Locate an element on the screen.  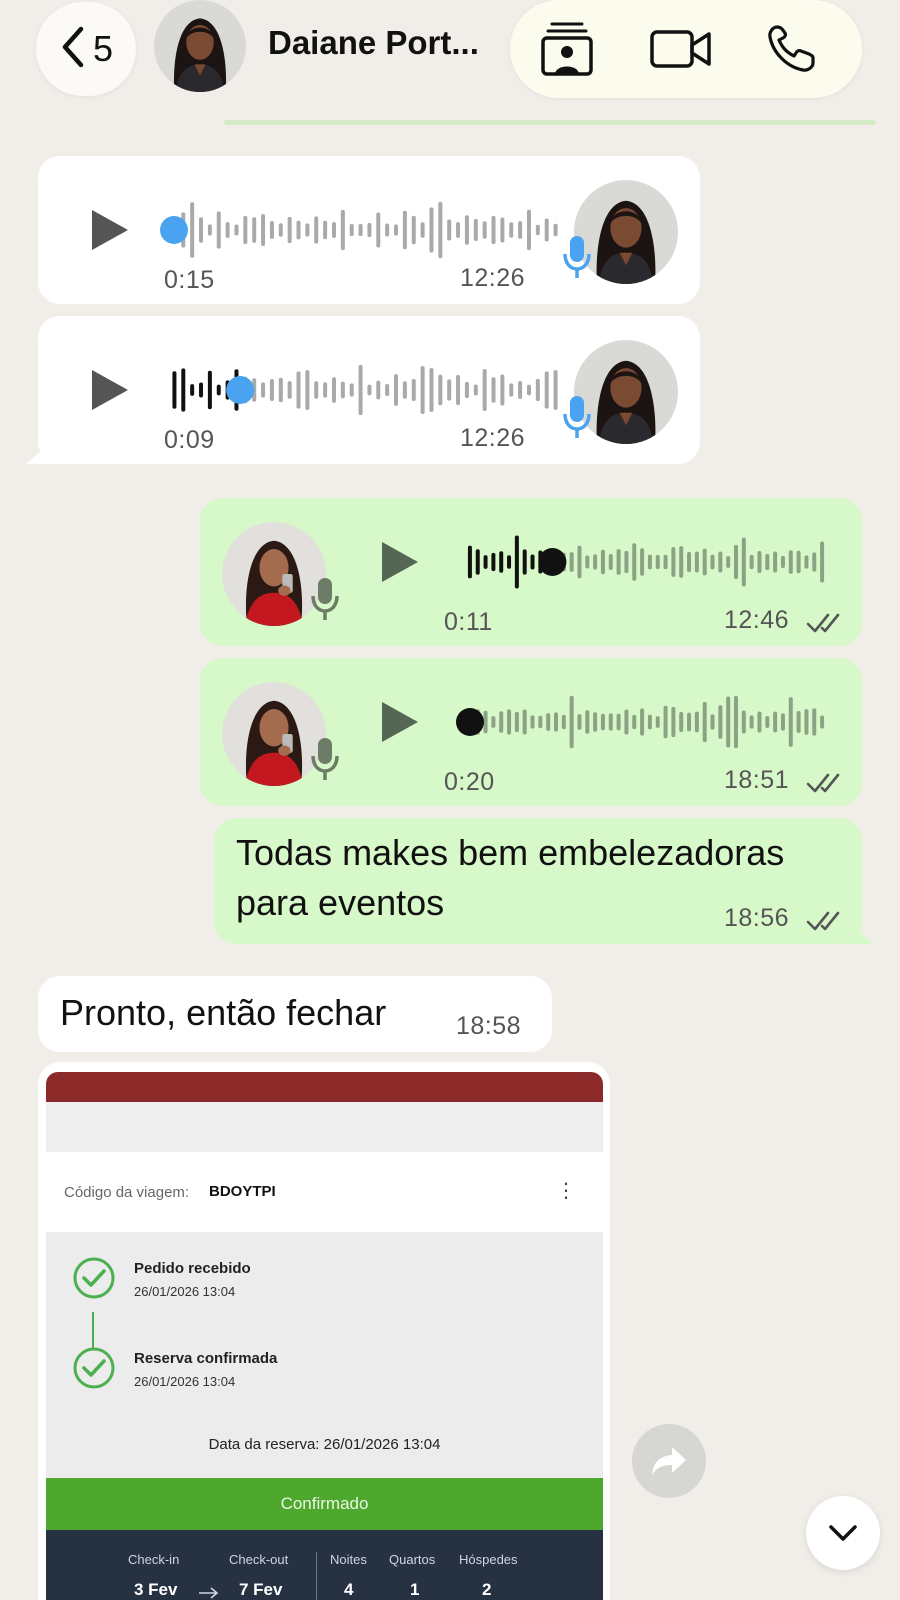
message-time: 12:46 is located at coordinates (757, 620).